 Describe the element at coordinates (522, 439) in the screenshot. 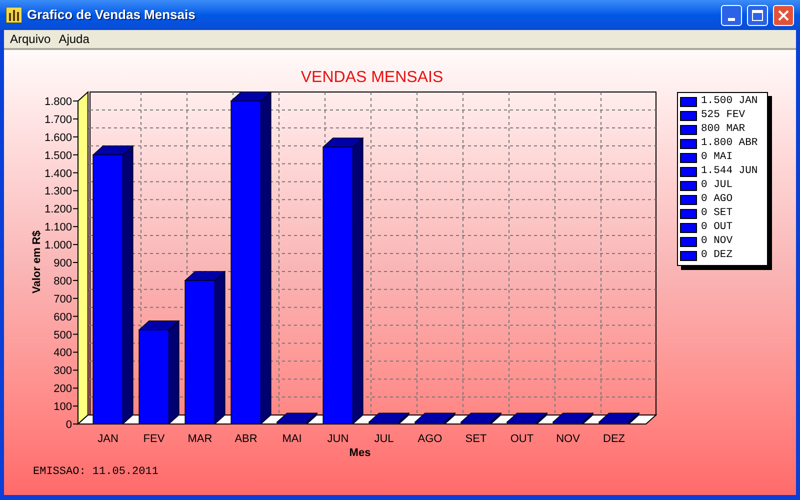

I see `x-tick-label: OUT` at that location.